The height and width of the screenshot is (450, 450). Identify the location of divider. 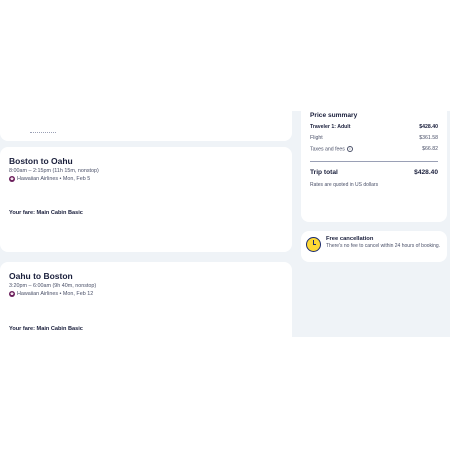
(43, 133).